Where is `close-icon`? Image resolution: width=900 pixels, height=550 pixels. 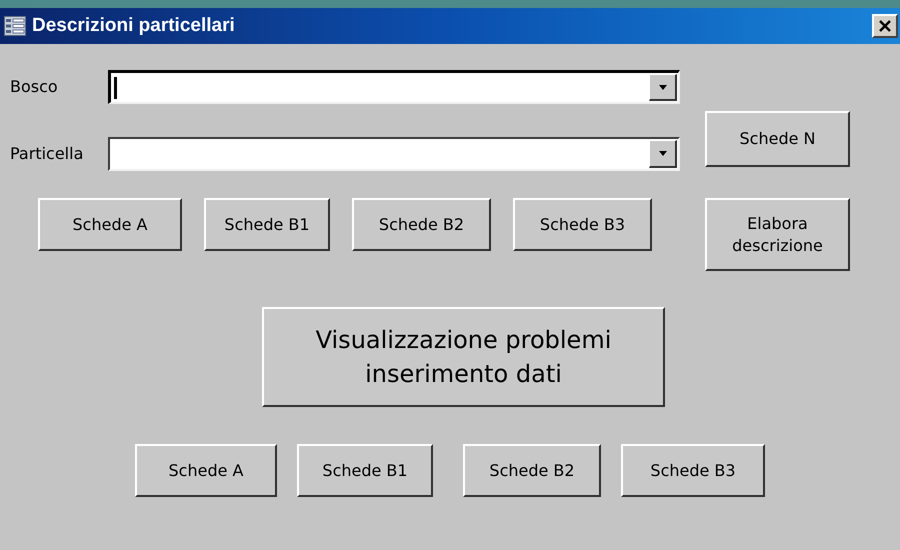
close-icon is located at coordinates (885, 26).